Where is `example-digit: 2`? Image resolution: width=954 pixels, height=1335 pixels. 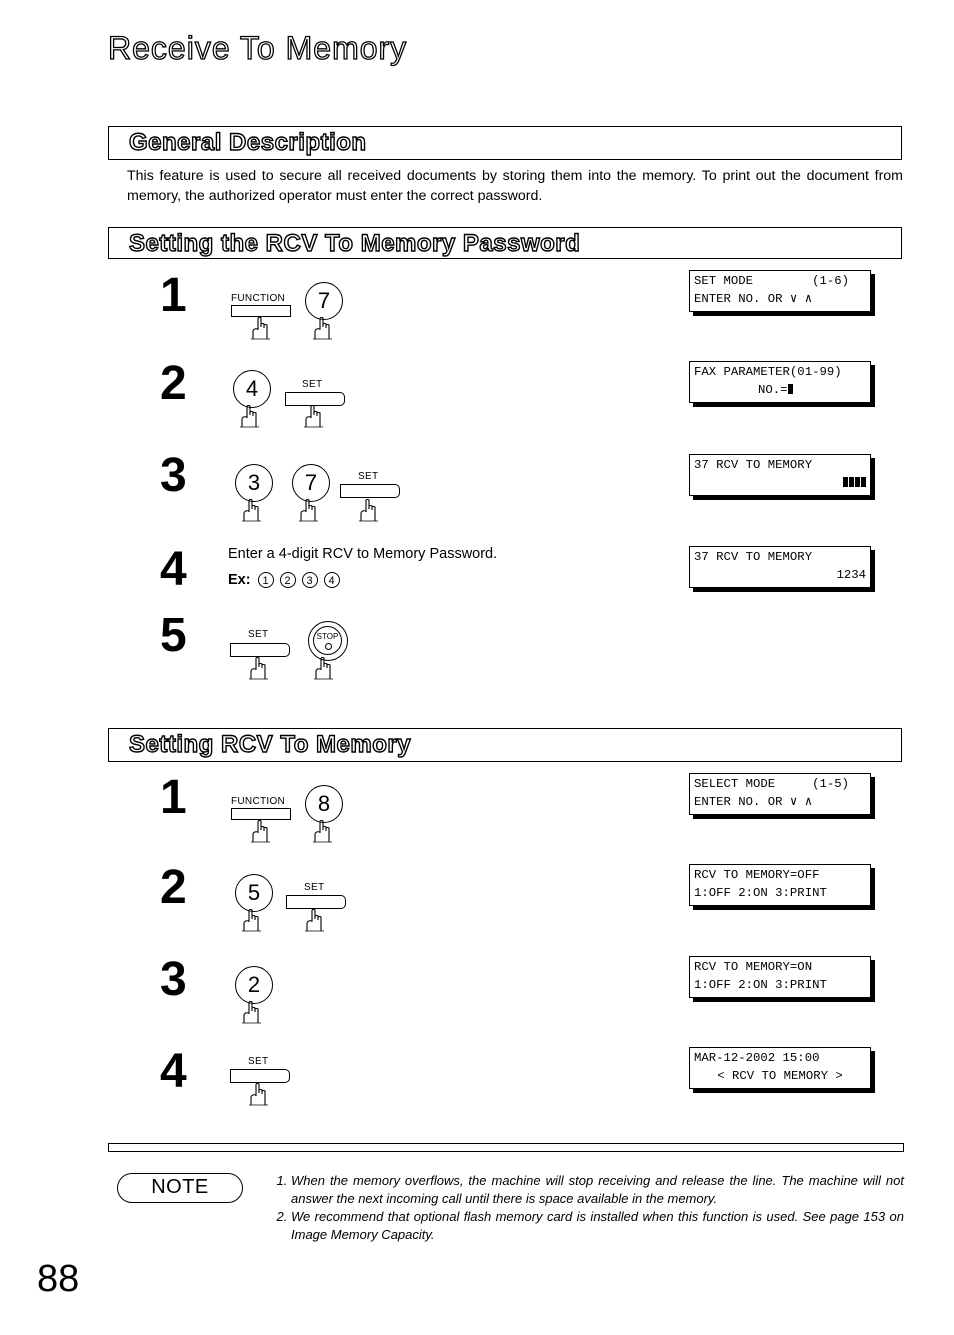 example-digit: 2 is located at coordinates (287, 580).